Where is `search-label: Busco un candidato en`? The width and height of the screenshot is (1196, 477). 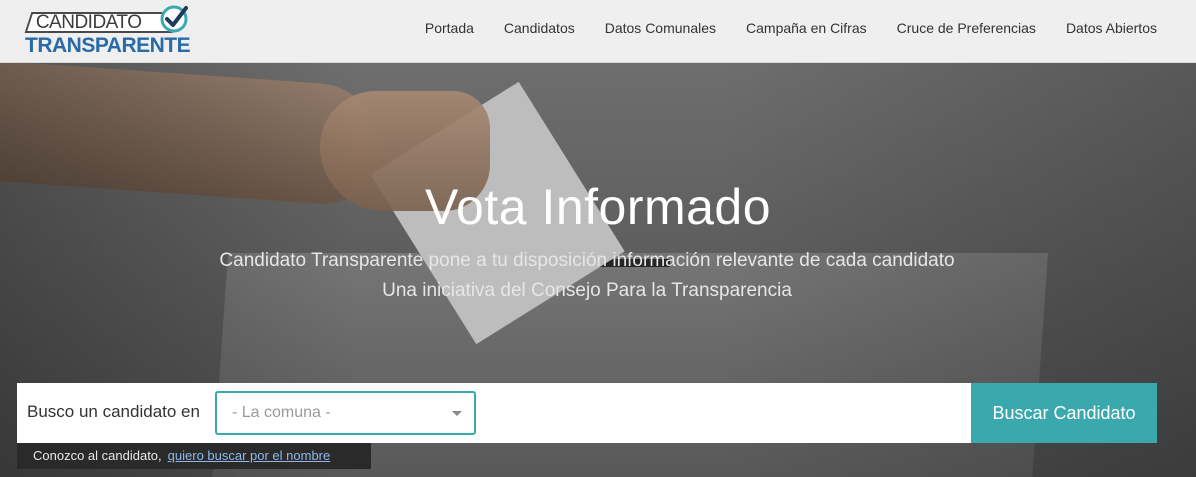 search-label: Busco un candidato en is located at coordinates (113, 411).